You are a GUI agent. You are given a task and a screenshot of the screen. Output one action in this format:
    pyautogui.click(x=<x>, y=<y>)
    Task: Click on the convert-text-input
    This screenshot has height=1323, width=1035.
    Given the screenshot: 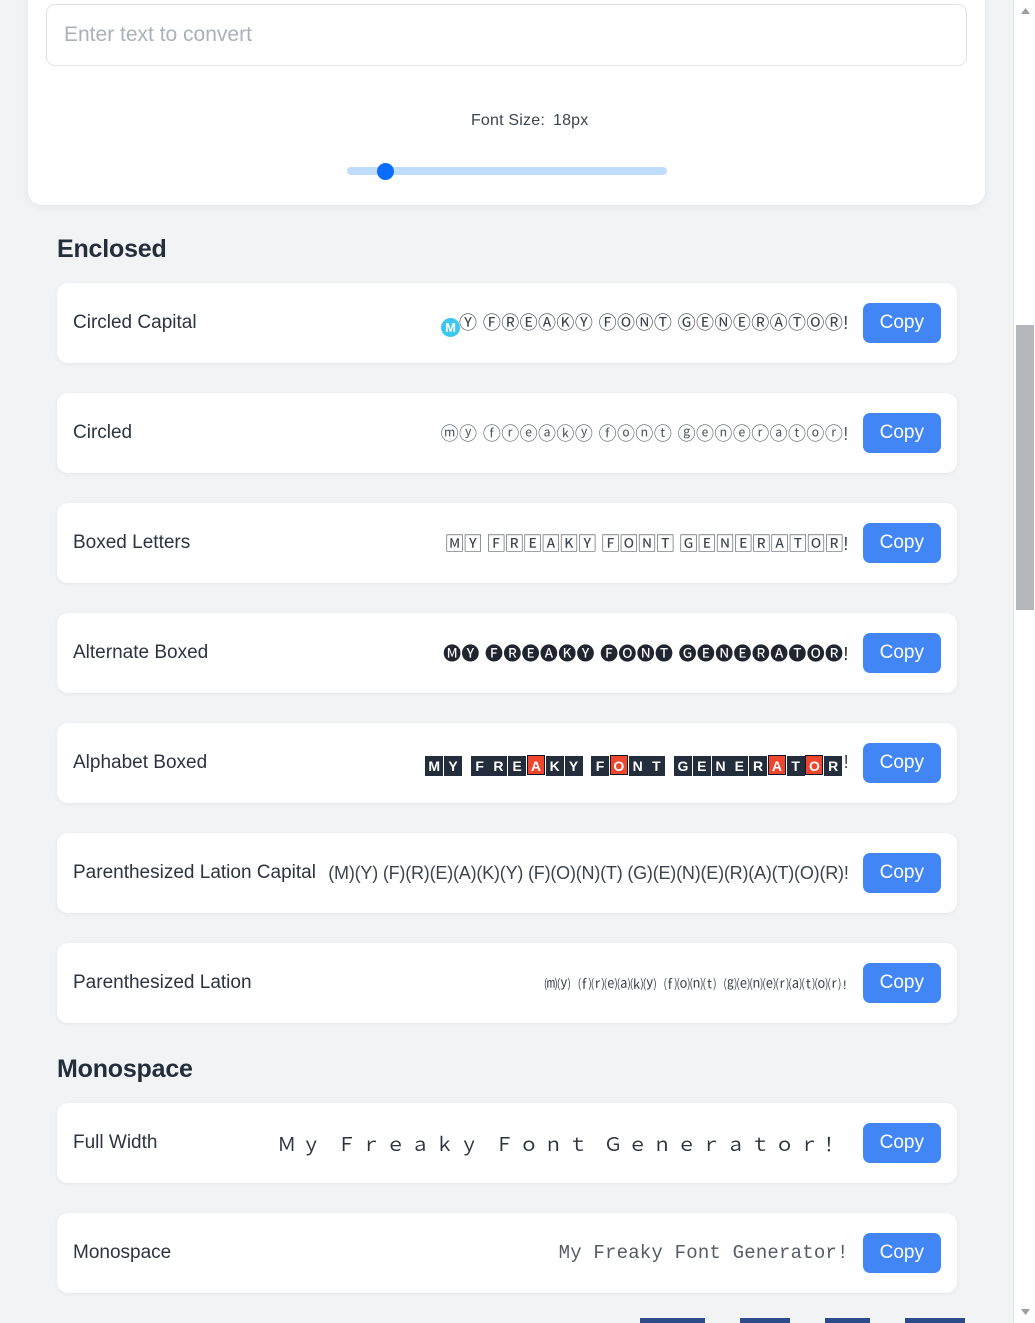 What is the action you would take?
    pyautogui.click(x=506, y=35)
    